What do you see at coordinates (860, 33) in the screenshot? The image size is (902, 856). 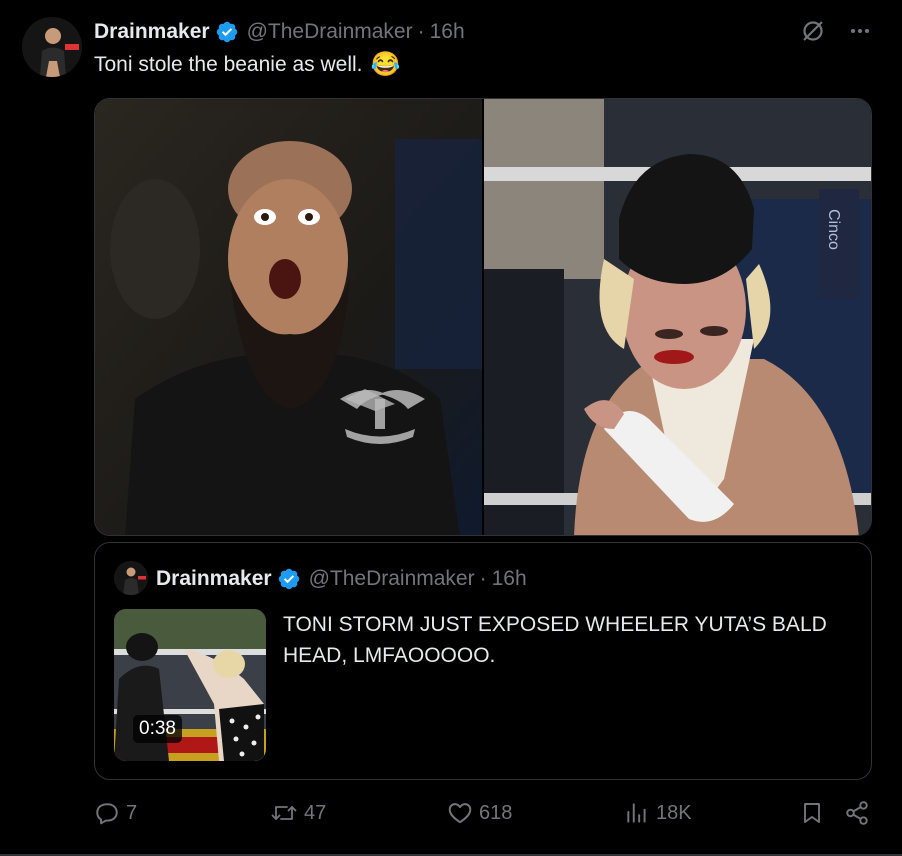 I see `more-dots-icon` at bounding box center [860, 33].